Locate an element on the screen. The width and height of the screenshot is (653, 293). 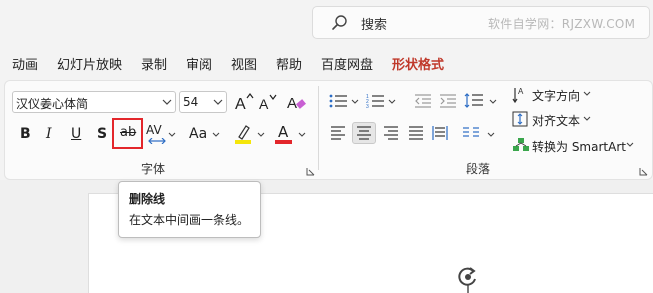
tab-baidu-netdisk: 百度网盘 is located at coordinates (347, 63).